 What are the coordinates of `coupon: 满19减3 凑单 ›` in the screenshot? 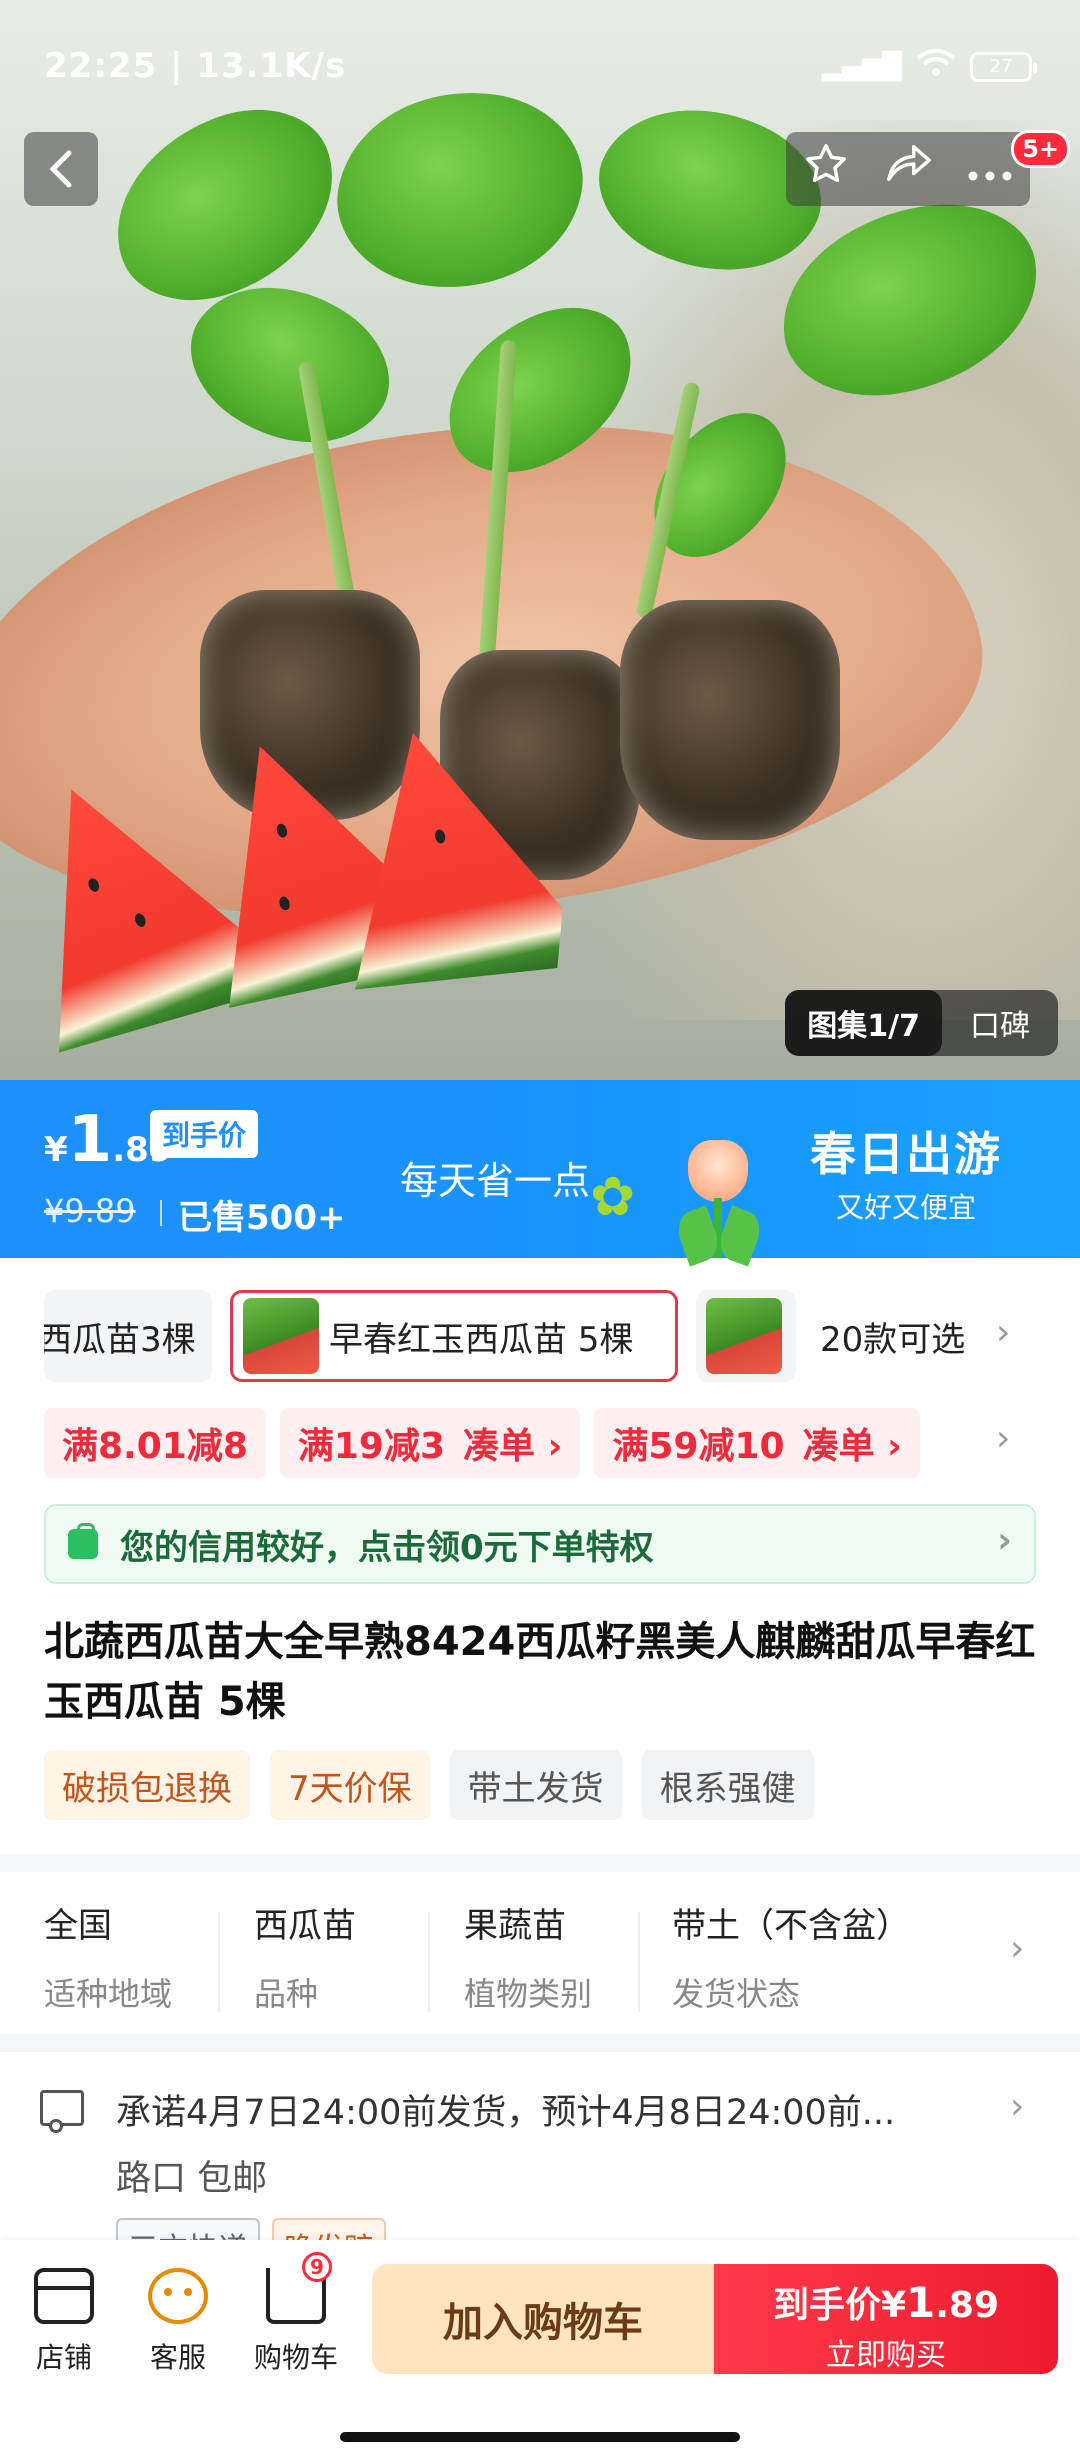 It's located at (430, 1443).